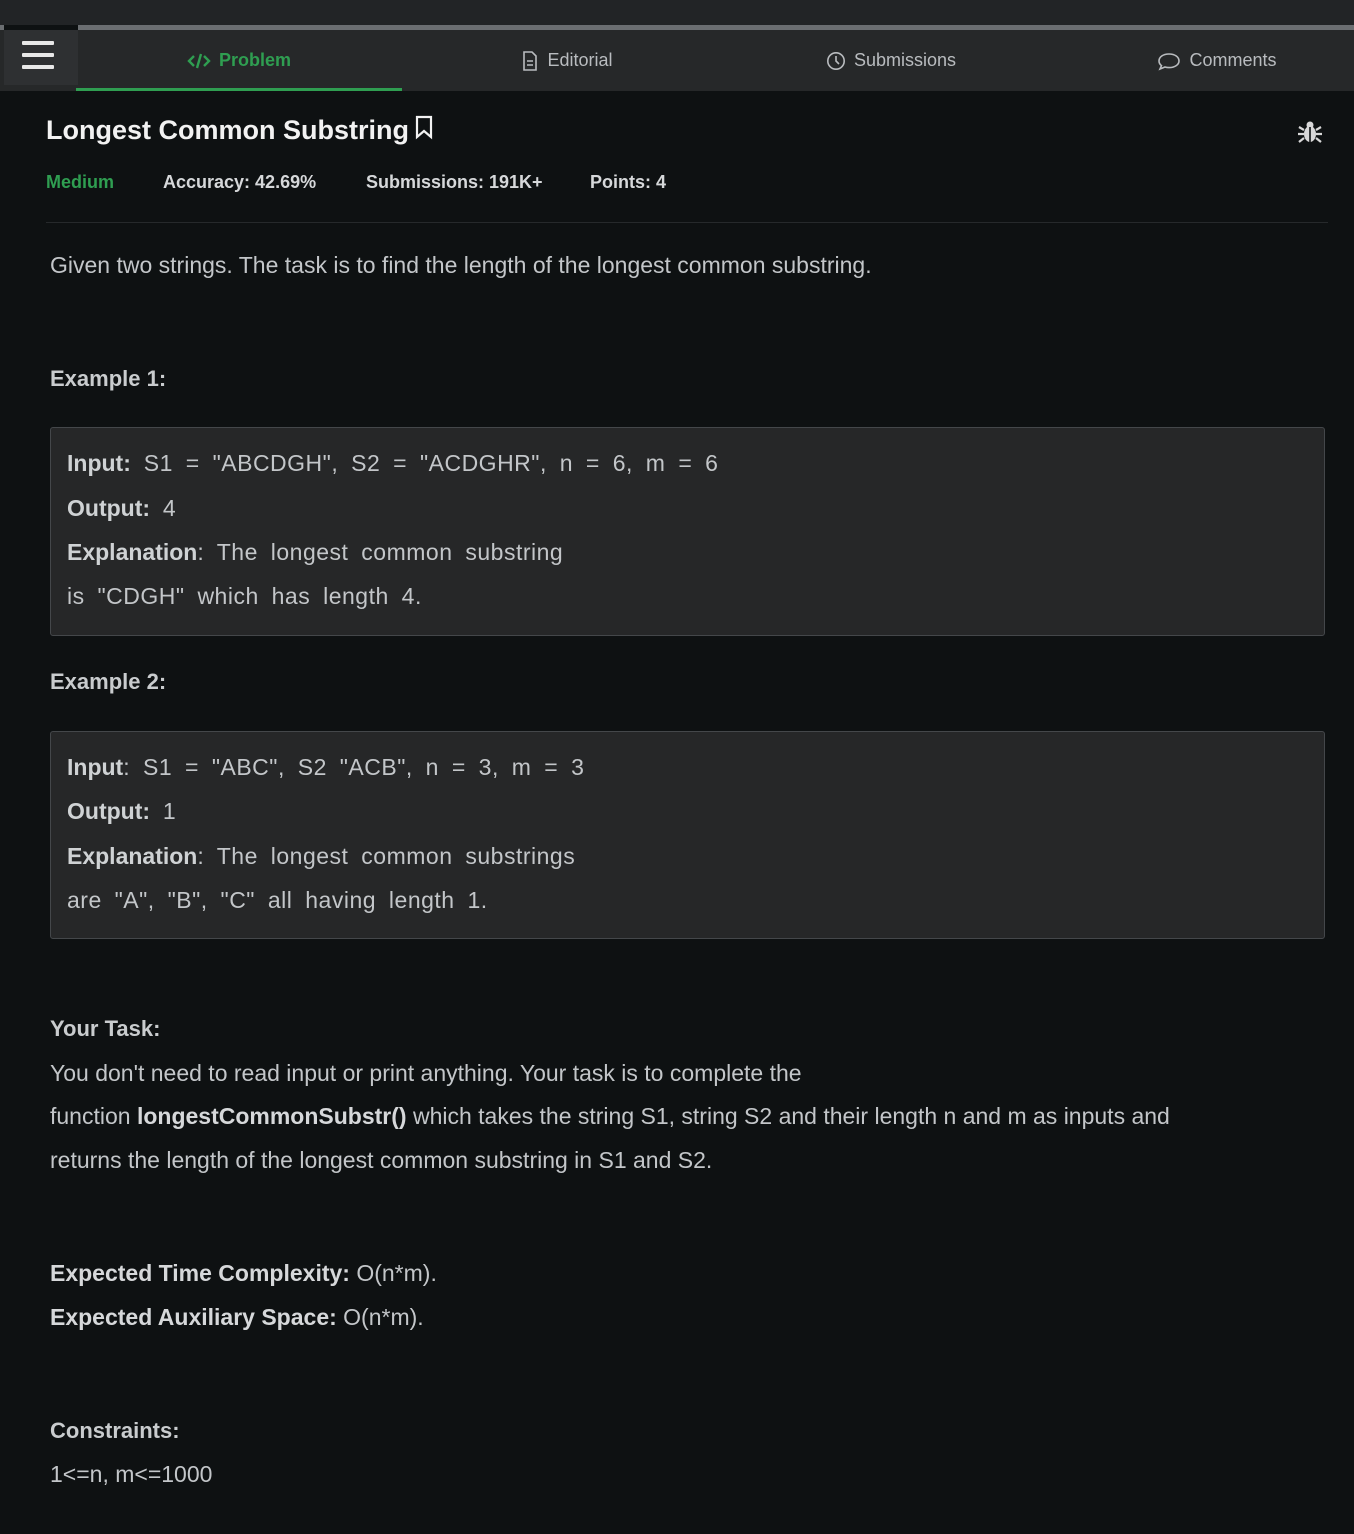  I want to click on problem-tab-bar: Problem Editorial Submissions Comments, so click(677, 60).